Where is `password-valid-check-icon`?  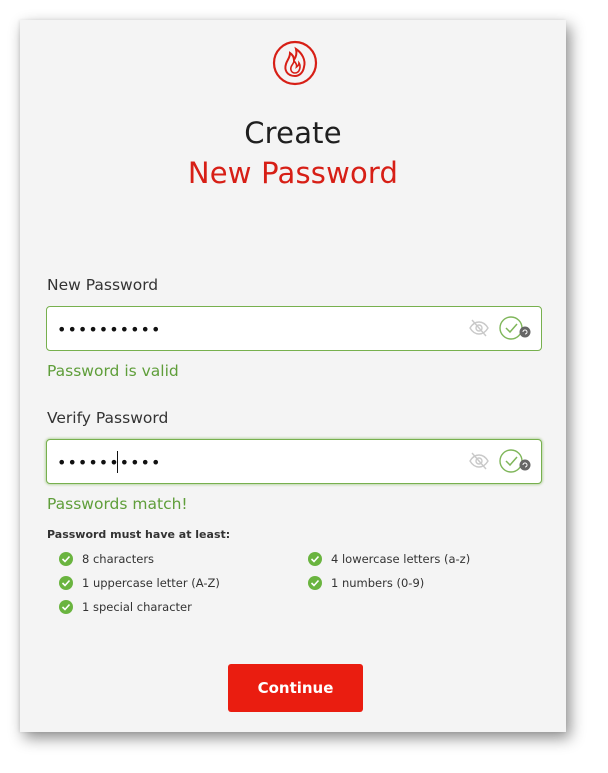 password-valid-check-icon is located at coordinates (515, 328).